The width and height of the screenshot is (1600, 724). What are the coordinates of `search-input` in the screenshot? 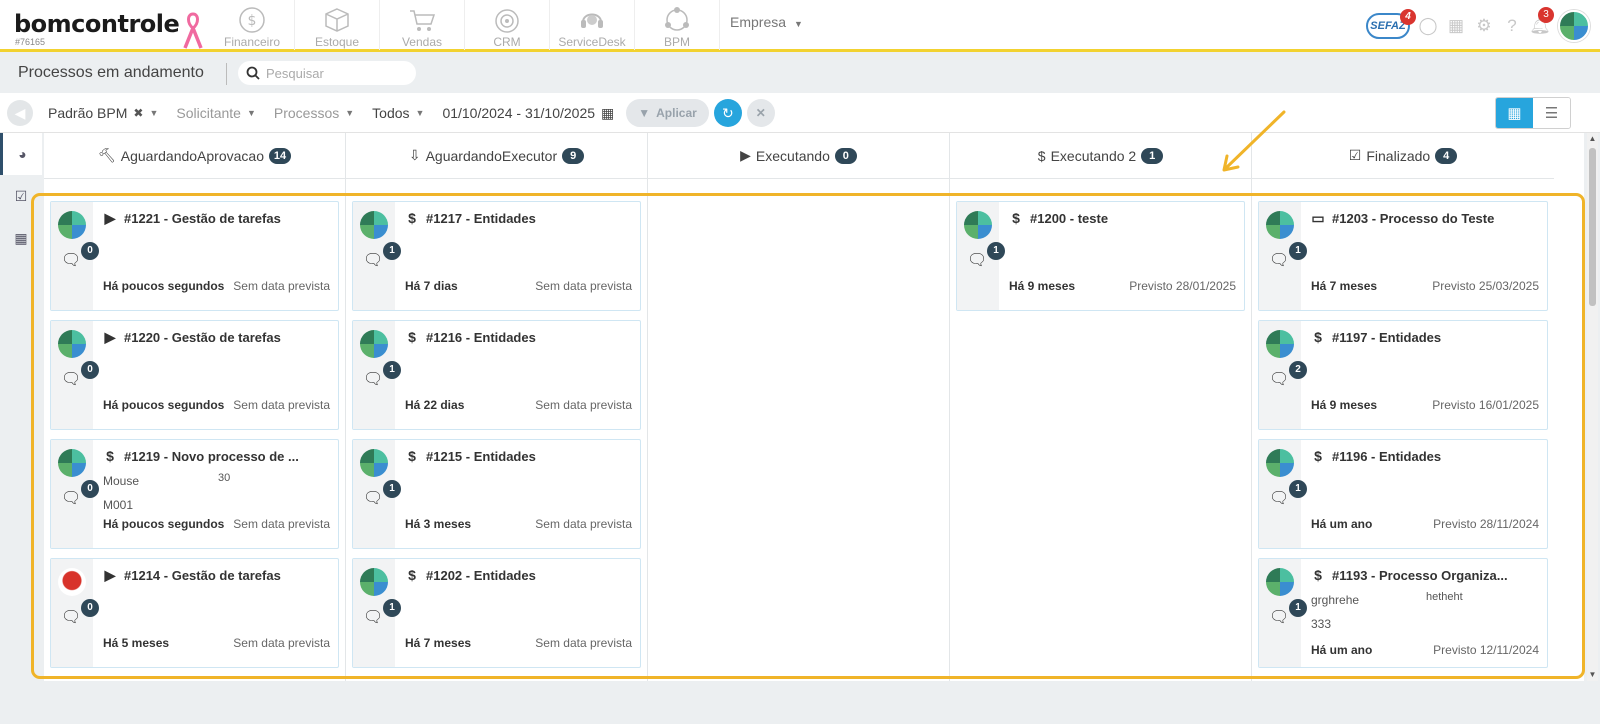 It's located at (336, 73).